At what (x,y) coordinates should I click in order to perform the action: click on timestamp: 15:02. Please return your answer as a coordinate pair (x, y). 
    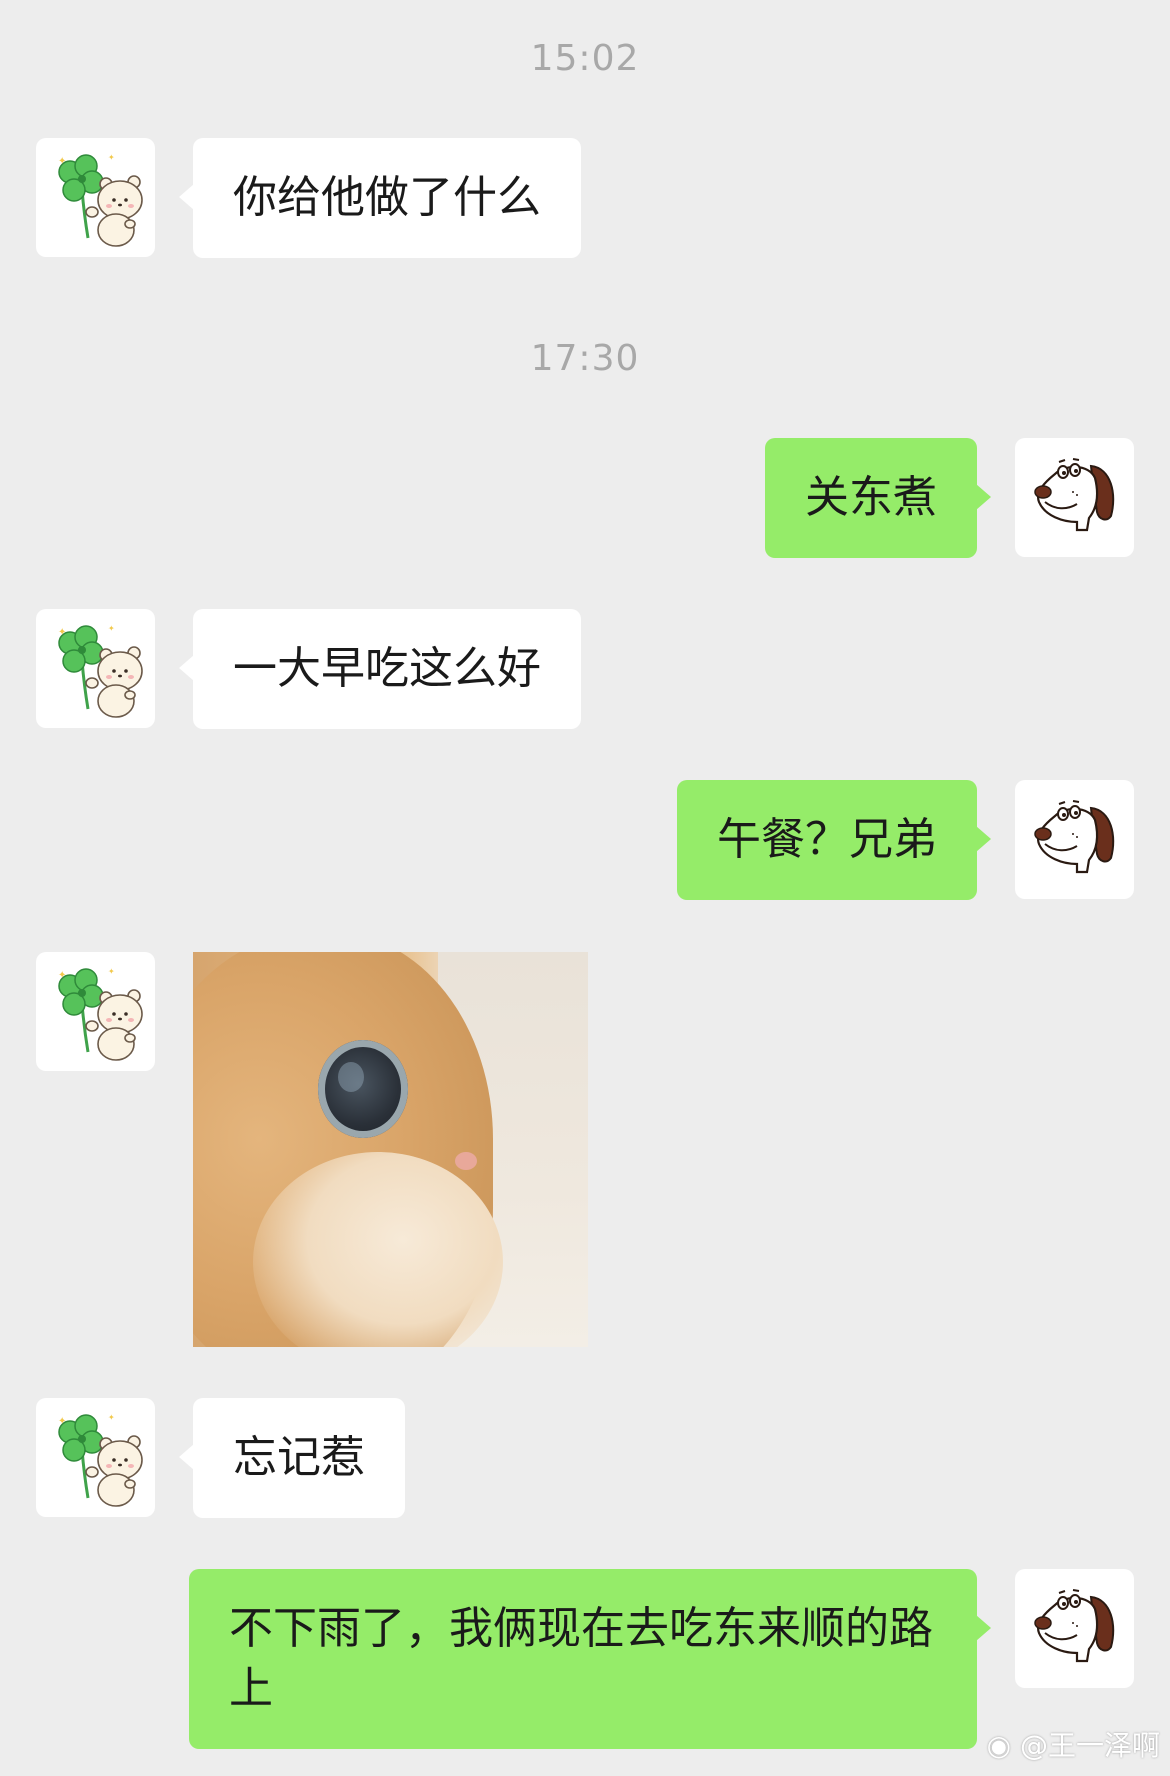
    Looking at the image, I should click on (585, 58).